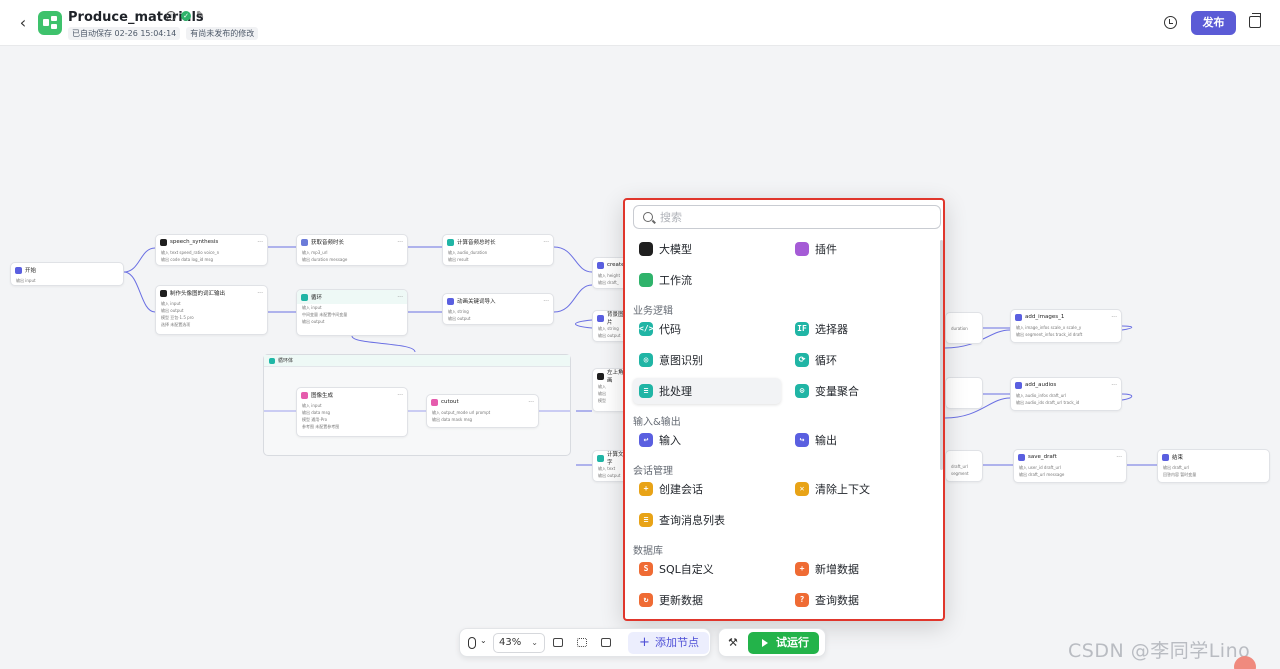  Describe the element at coordinates (171, 16) in the screenshot. I see `info-icon: i` at that location.